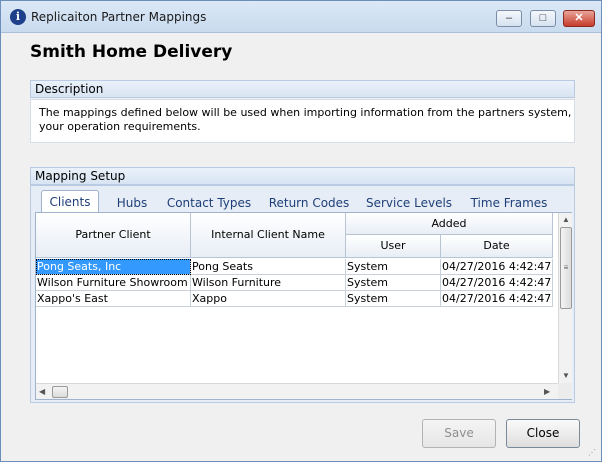  What do you see at coordinates (566, 219) in the screenshot?
I see `scroll-up-arrow-icon: ▲` at bounding box center [566, 219].